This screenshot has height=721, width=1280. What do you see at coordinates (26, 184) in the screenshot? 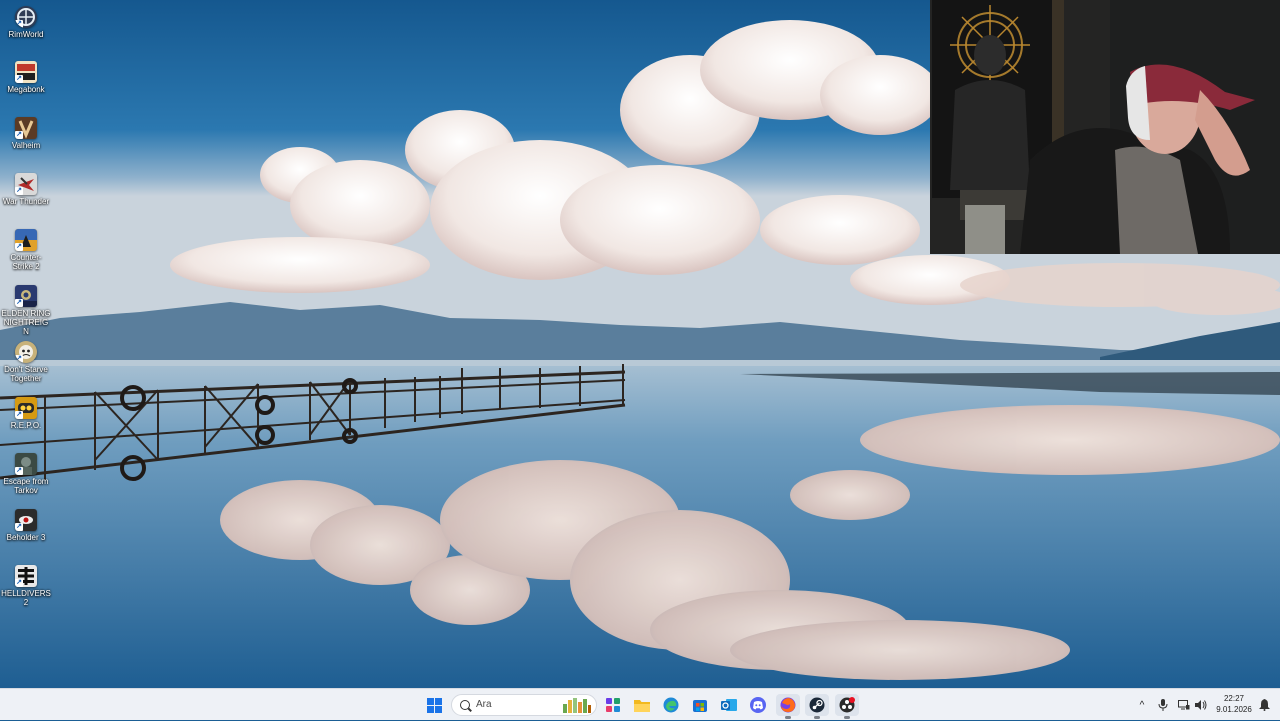
I see `war-thunder-icon: ↗` at bounding box center [26, 184].